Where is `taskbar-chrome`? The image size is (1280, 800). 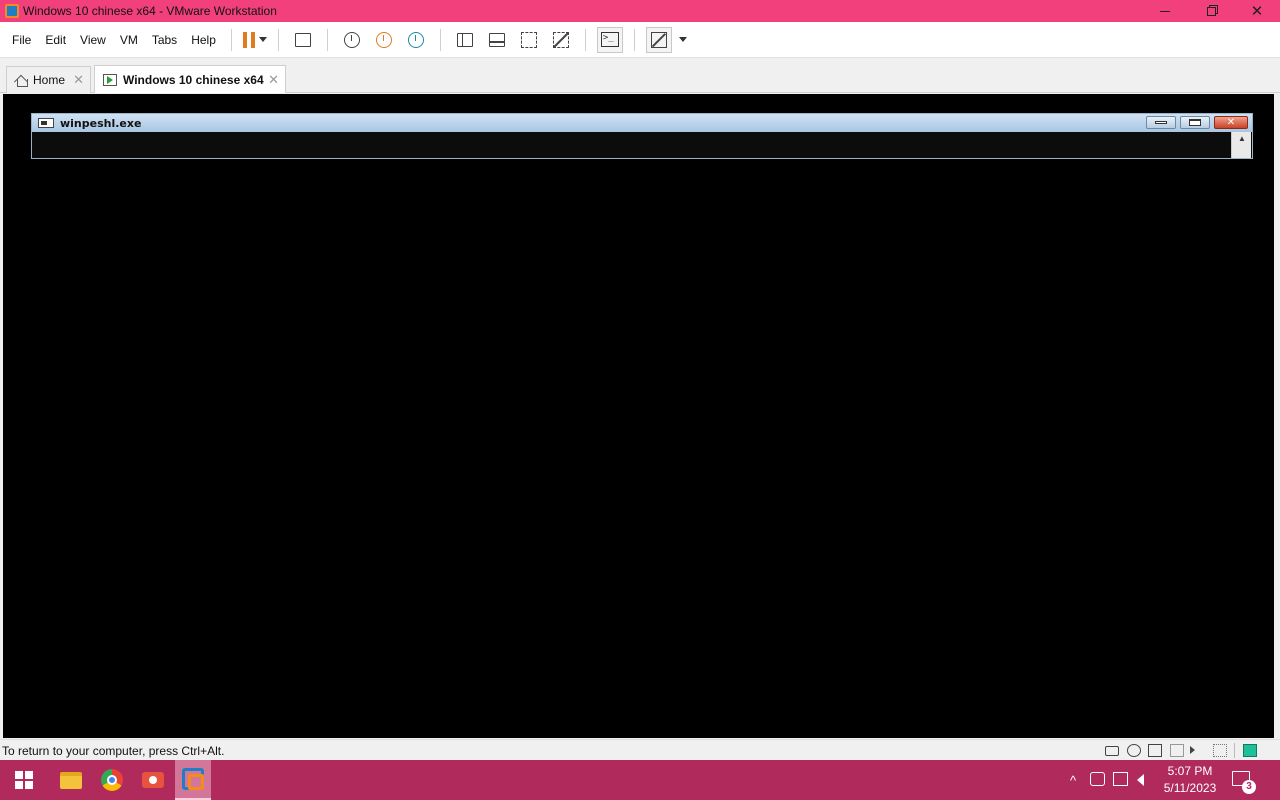
taskbar-chrome is located at coordinates (112, 780).